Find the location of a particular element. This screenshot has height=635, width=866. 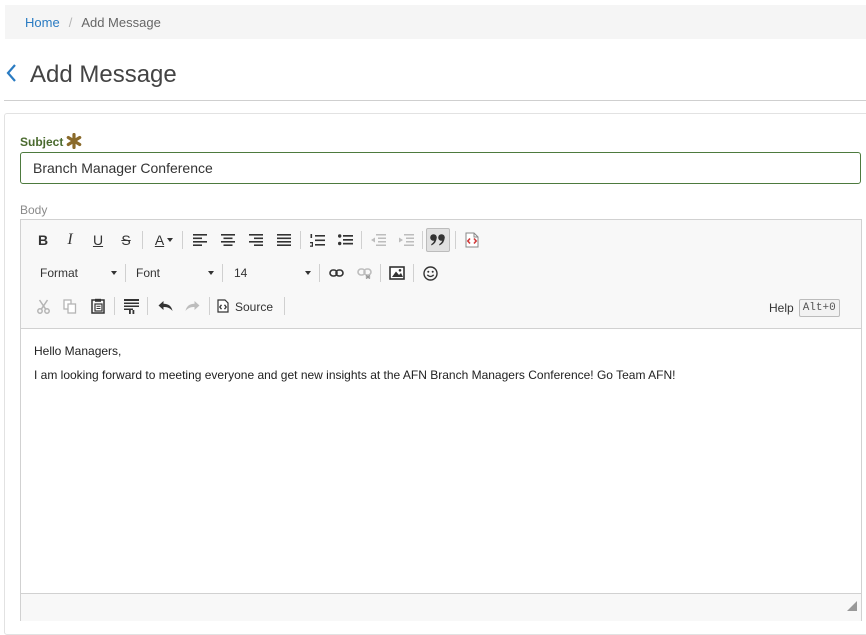

link-icon is located at coordinates (336, 273).